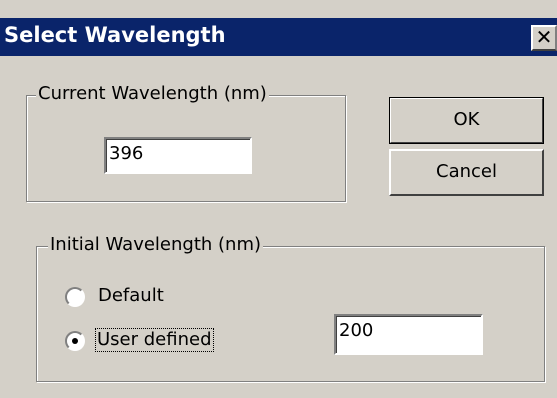 The width and height of the screenshot is (557, 398). I want to click on ok-button: OK, so click(466, 120).